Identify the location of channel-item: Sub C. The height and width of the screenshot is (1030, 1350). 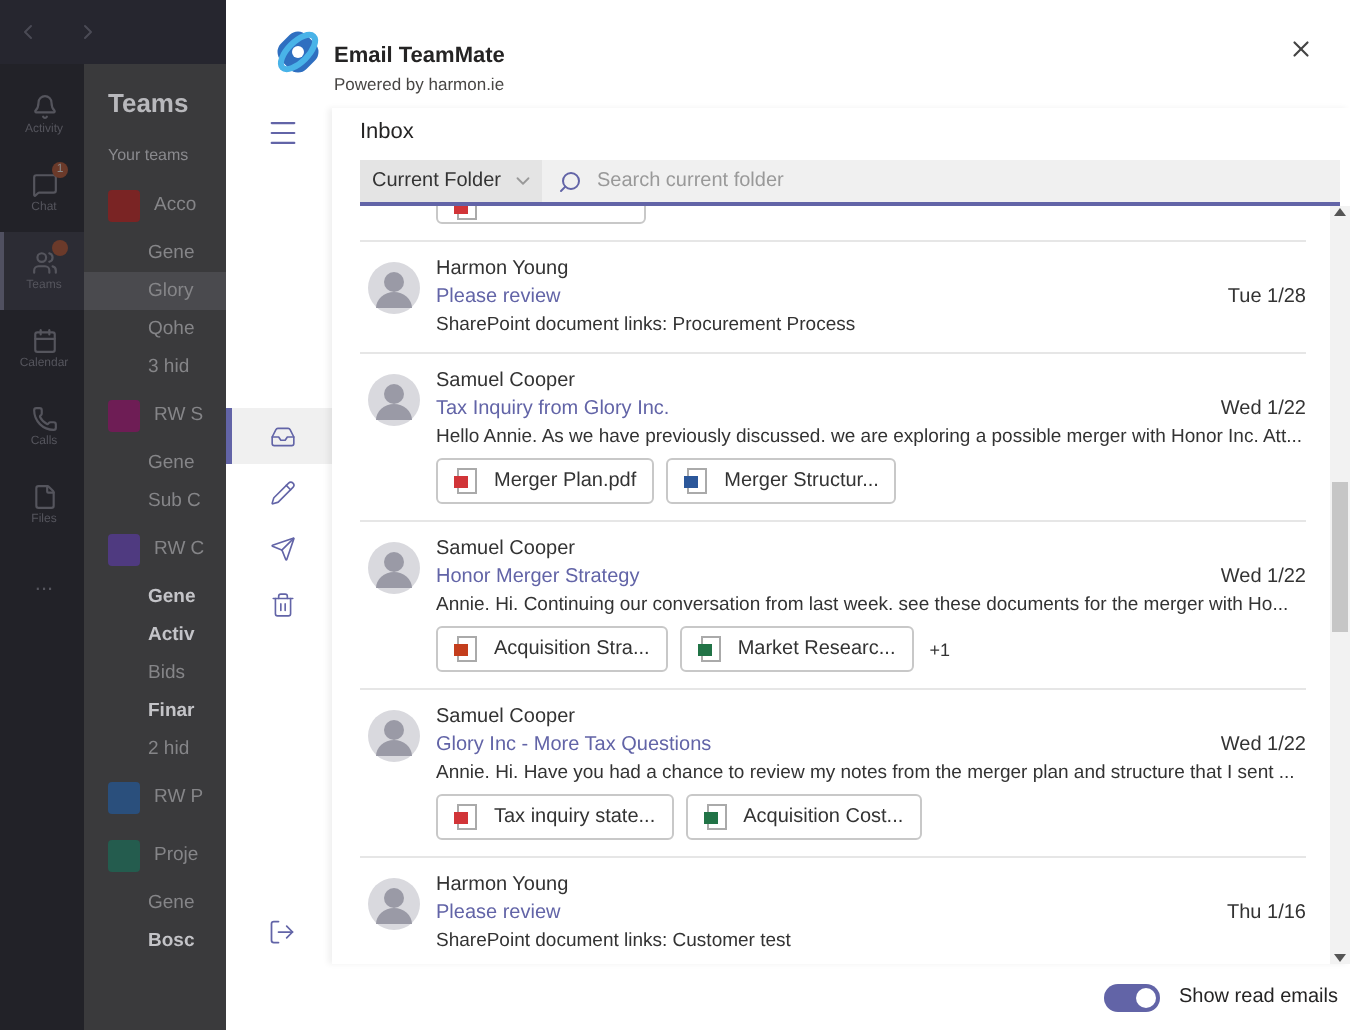
(155, 501).